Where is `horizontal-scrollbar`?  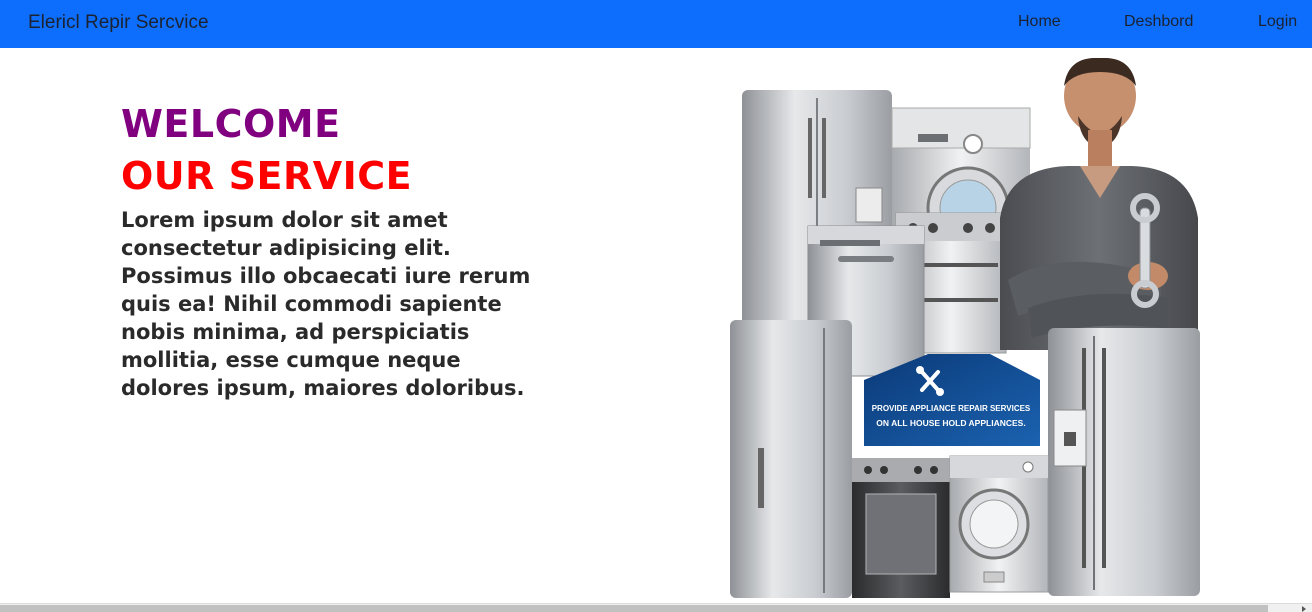
horizontal-scrollbar is located at coordinates (656, 607).